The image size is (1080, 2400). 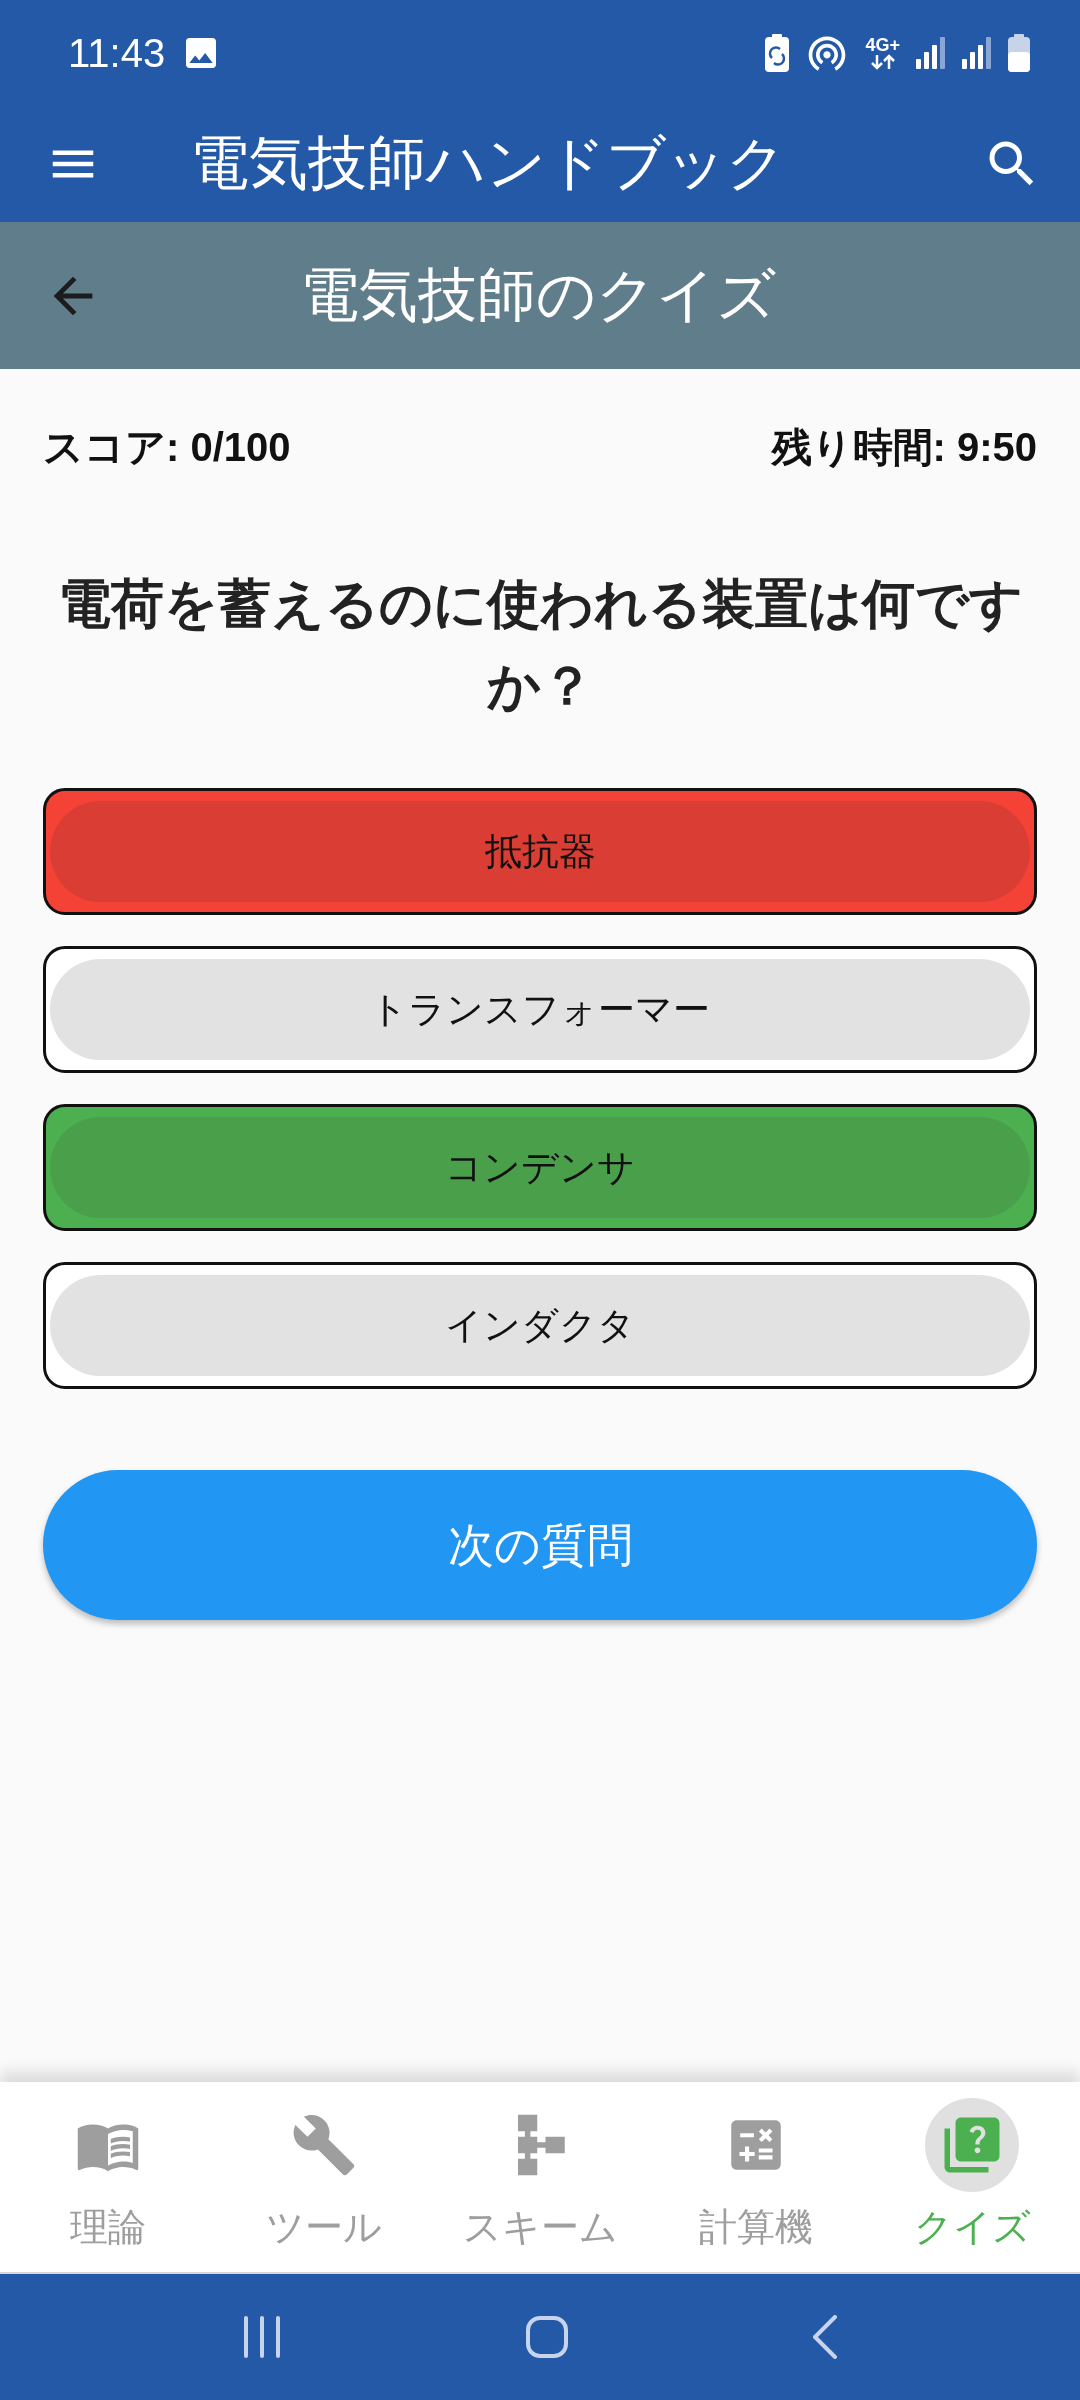 What do you see at coordinates (882, 61) in the screenshot?
I see `data-arrows-icon` at bounding box center [882, 61].